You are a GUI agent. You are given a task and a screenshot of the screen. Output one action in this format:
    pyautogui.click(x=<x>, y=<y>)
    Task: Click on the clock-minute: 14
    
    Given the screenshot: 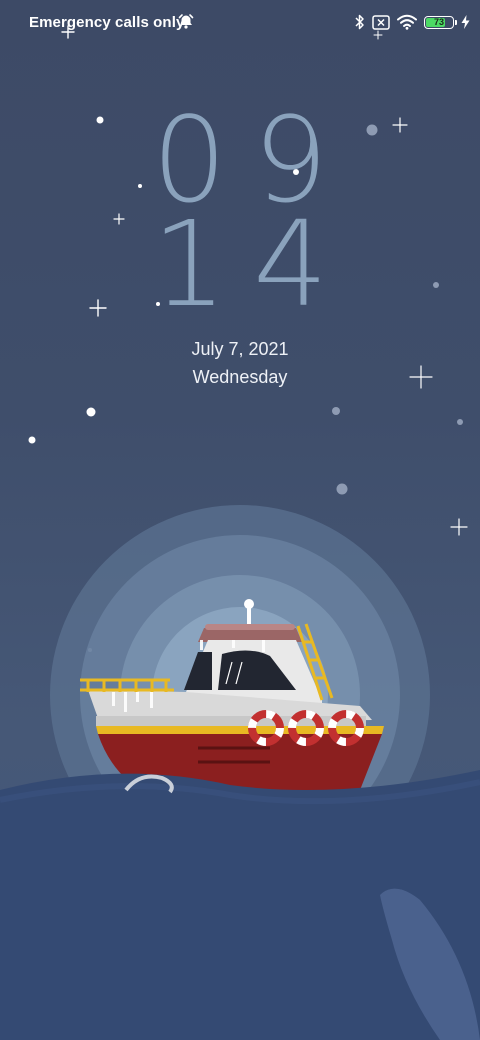 What is the action you would take?
    pyautogui.click(x=253, y=264)
    